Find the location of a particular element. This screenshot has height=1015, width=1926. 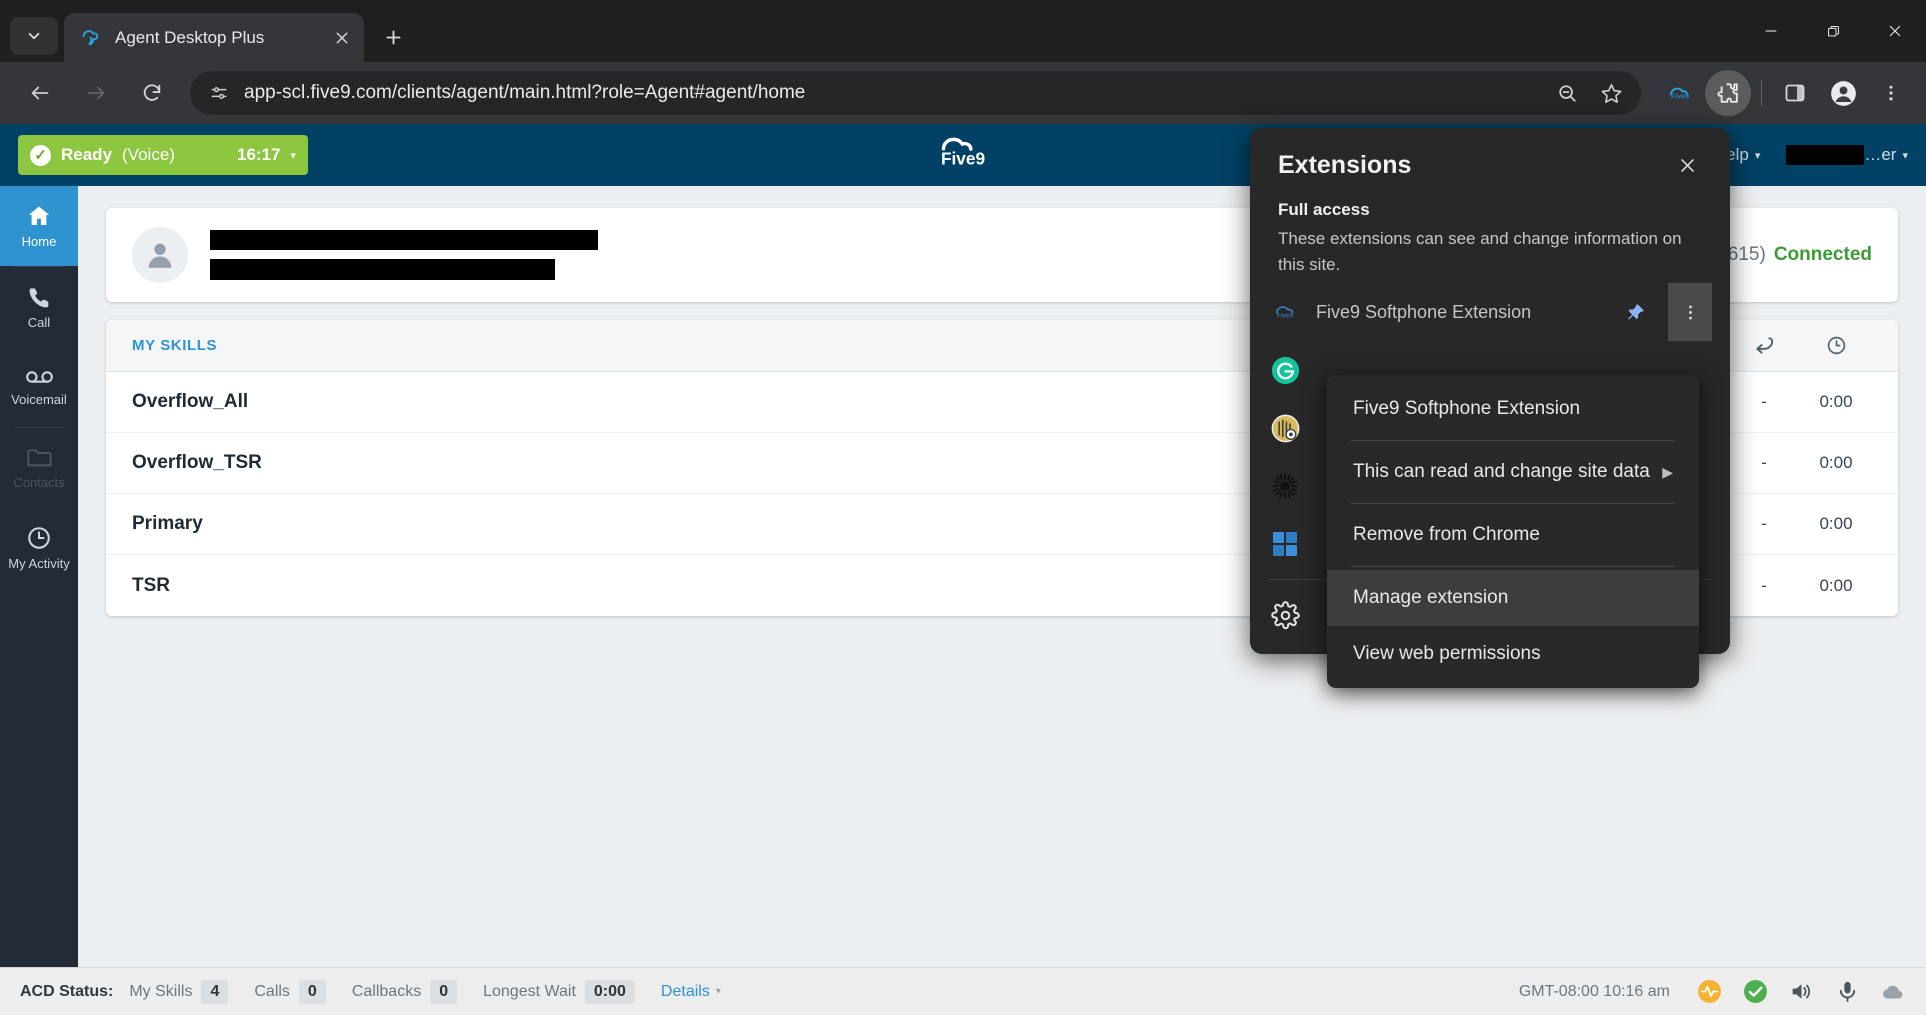

extension-item-five9: Five9 Five9 Softphone Extension is located at coordinates (1490, 312).